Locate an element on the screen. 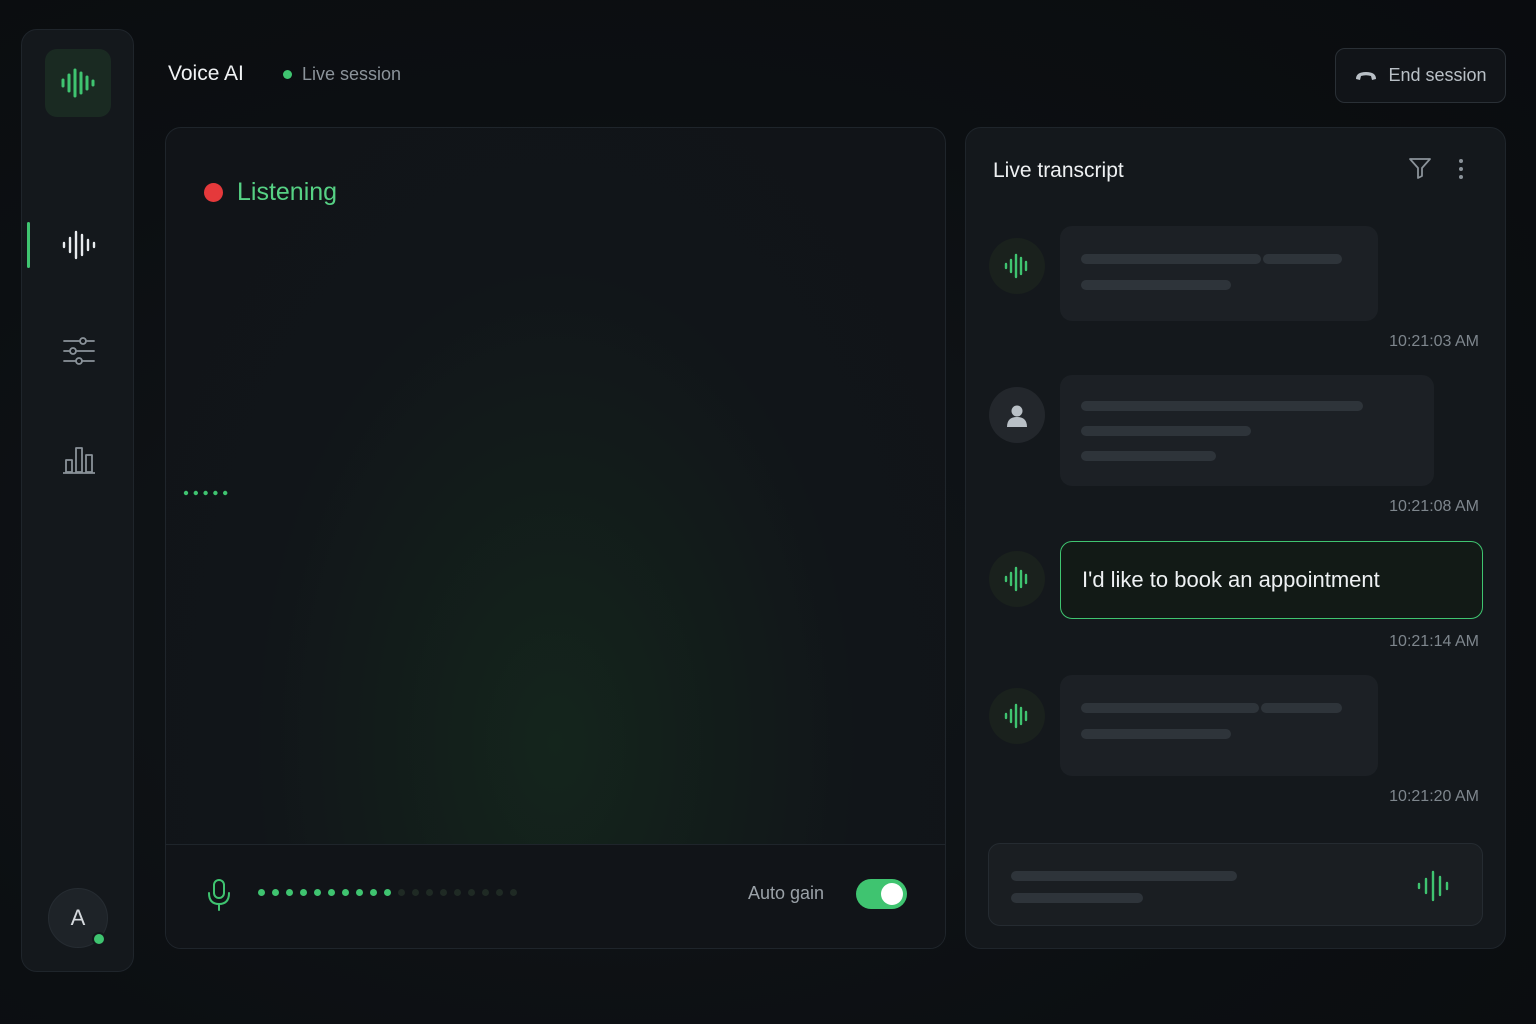  filter-icon is located at coordinates (1420, 168).